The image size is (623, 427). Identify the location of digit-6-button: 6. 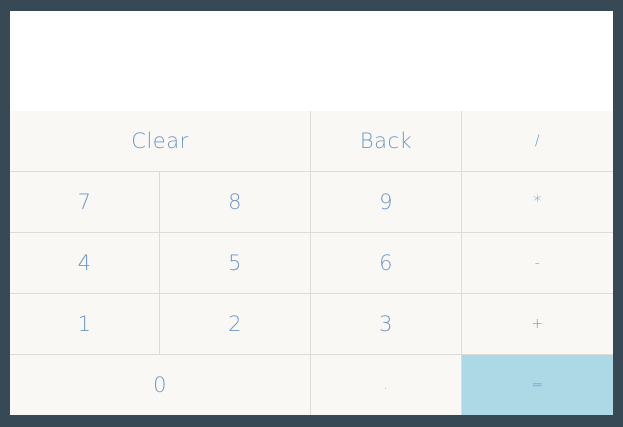
(386, 263).